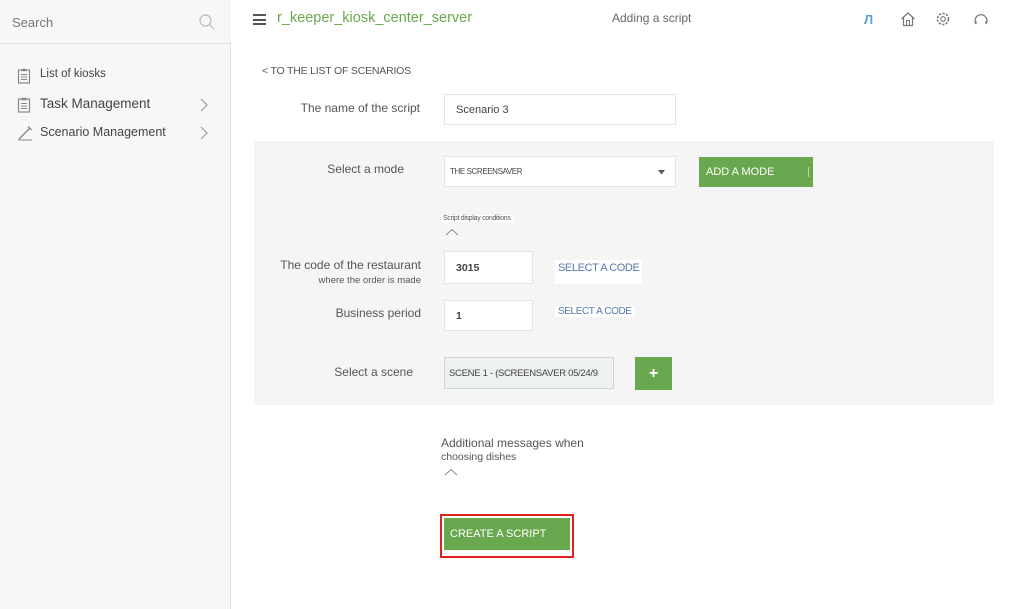 The height and width of the screenshot is (609, 1012). Describe the element at coordinates (479, 457) in the screenshot. I see `additional-messages-subtitle: choosing dishes` at that location.